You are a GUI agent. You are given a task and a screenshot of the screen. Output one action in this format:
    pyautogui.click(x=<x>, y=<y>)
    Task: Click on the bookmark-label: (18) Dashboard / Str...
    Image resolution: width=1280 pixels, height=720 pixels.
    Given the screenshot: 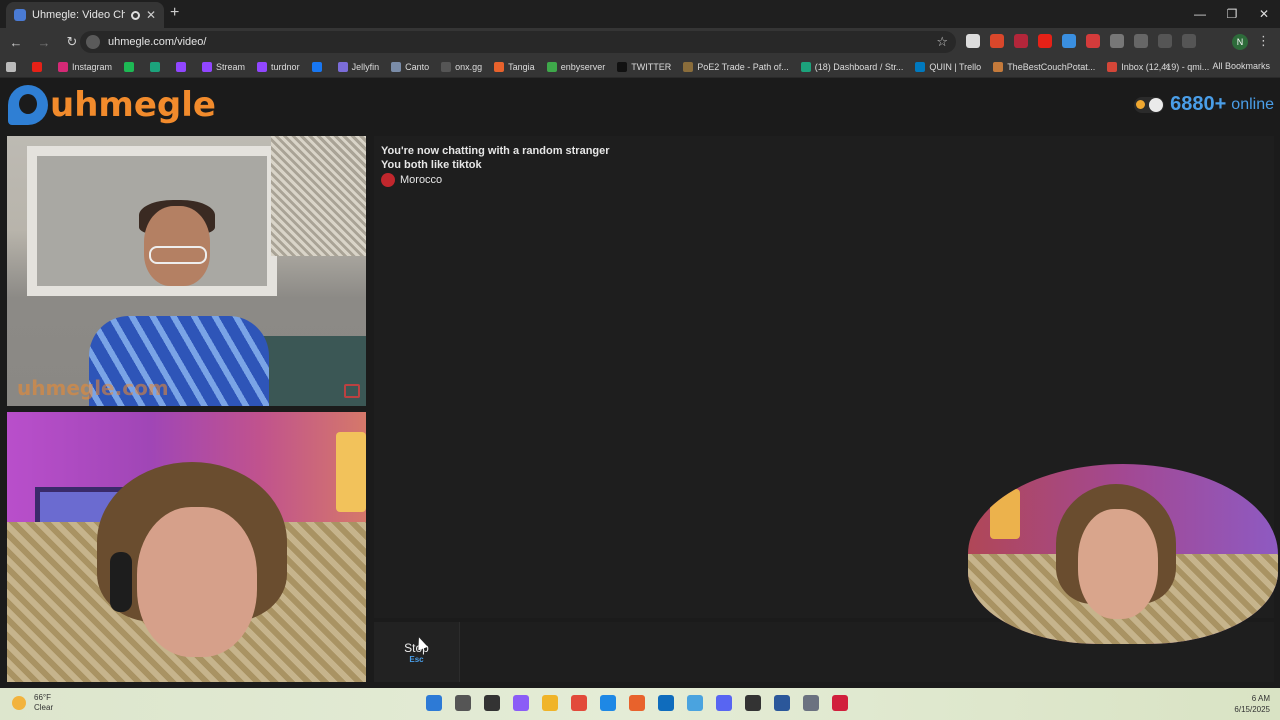 What is the action you would take?
    pyautogui.click(x=859, y=66)
    